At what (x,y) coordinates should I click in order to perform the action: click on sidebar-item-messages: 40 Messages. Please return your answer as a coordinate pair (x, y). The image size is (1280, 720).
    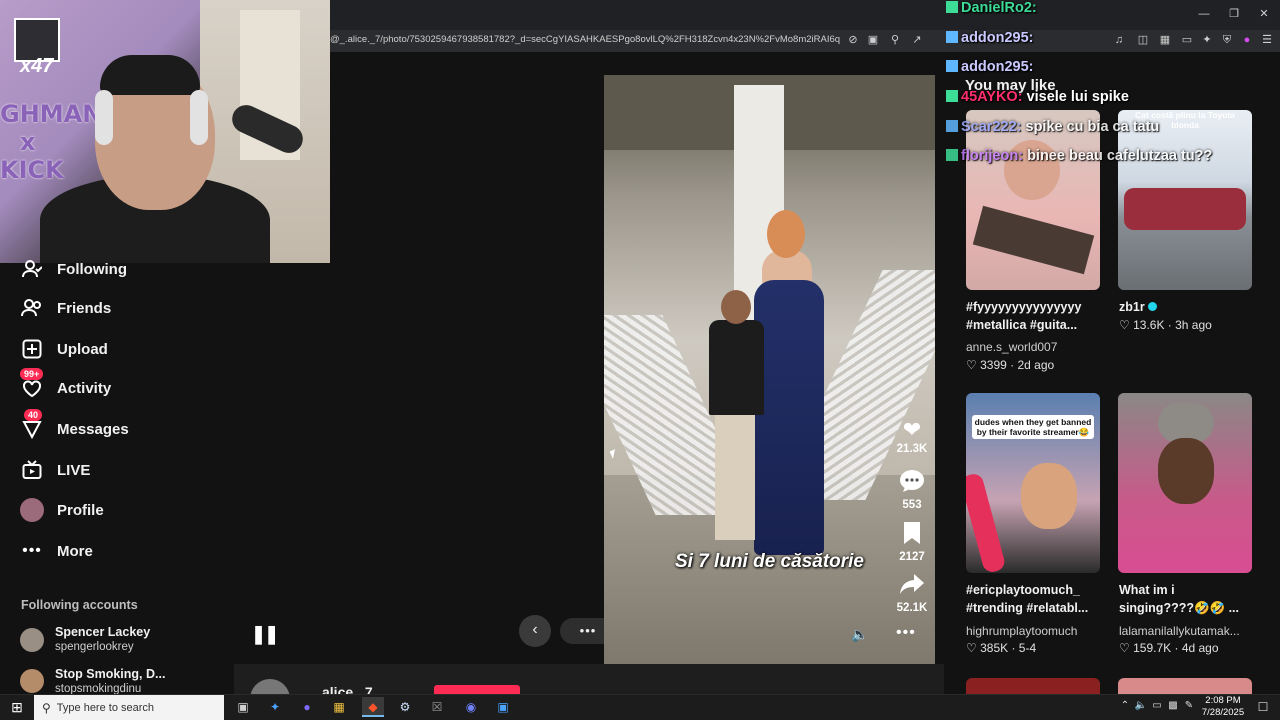
    Looking at the image, I should click on (74, 426).